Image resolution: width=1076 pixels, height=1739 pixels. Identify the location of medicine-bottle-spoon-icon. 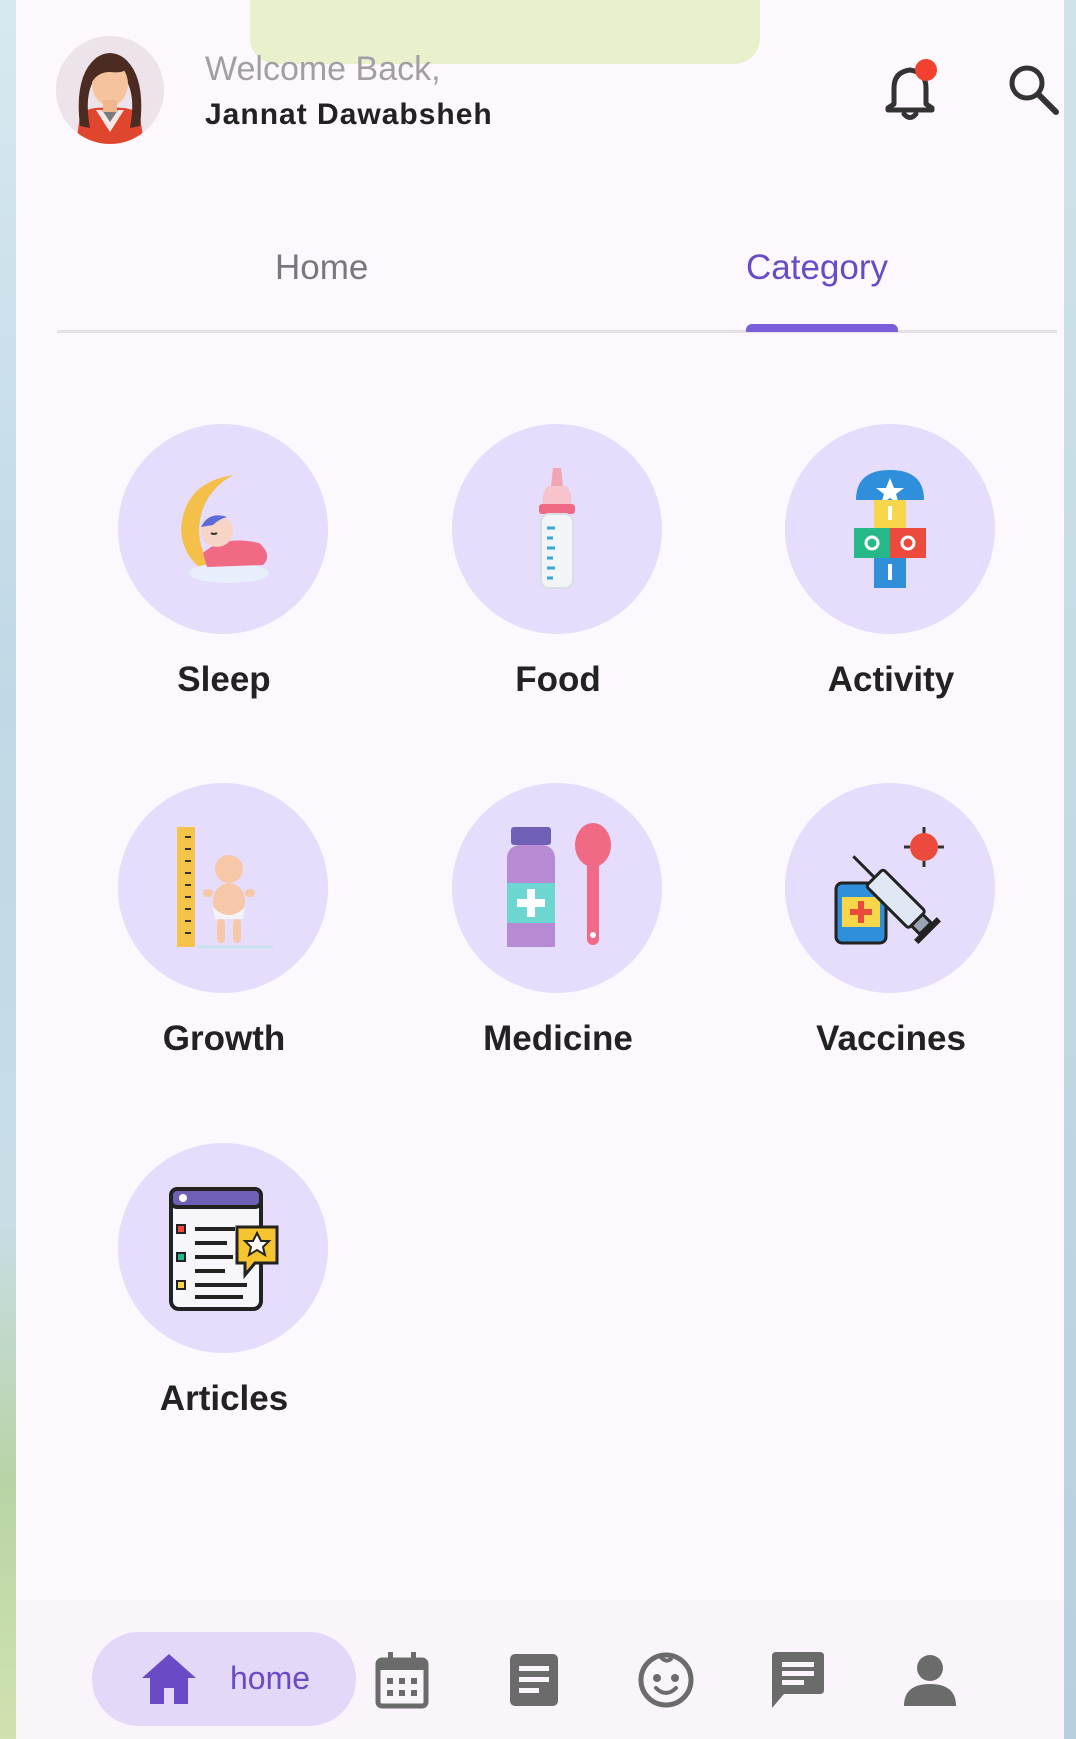
(559, 885).